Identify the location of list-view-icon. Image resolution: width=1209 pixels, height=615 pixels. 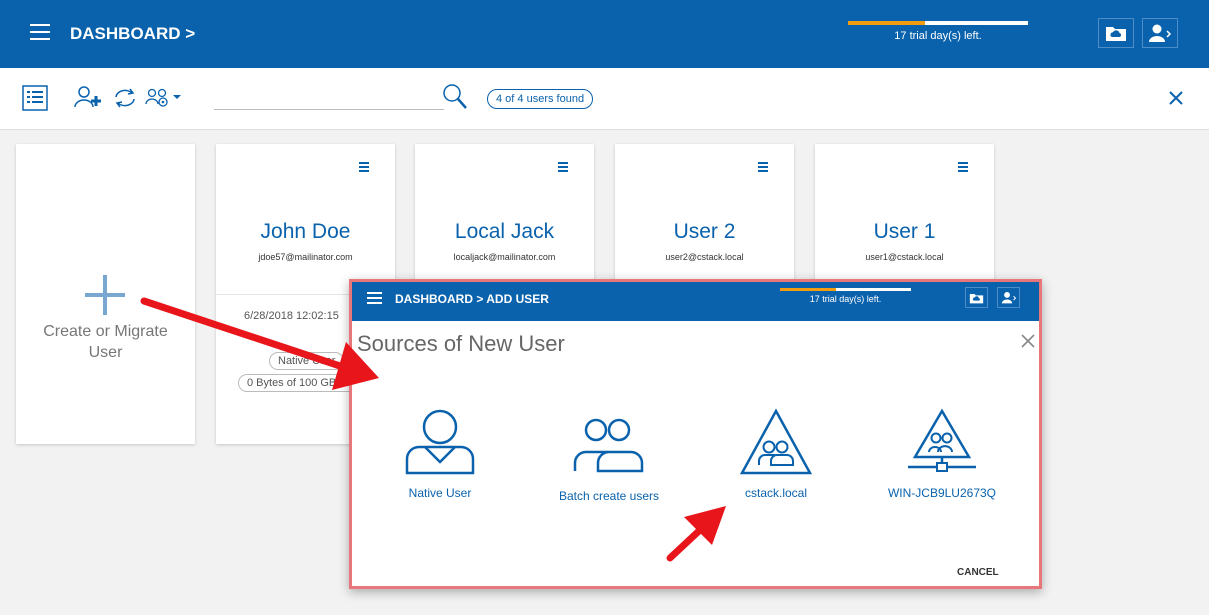
(35, 98).